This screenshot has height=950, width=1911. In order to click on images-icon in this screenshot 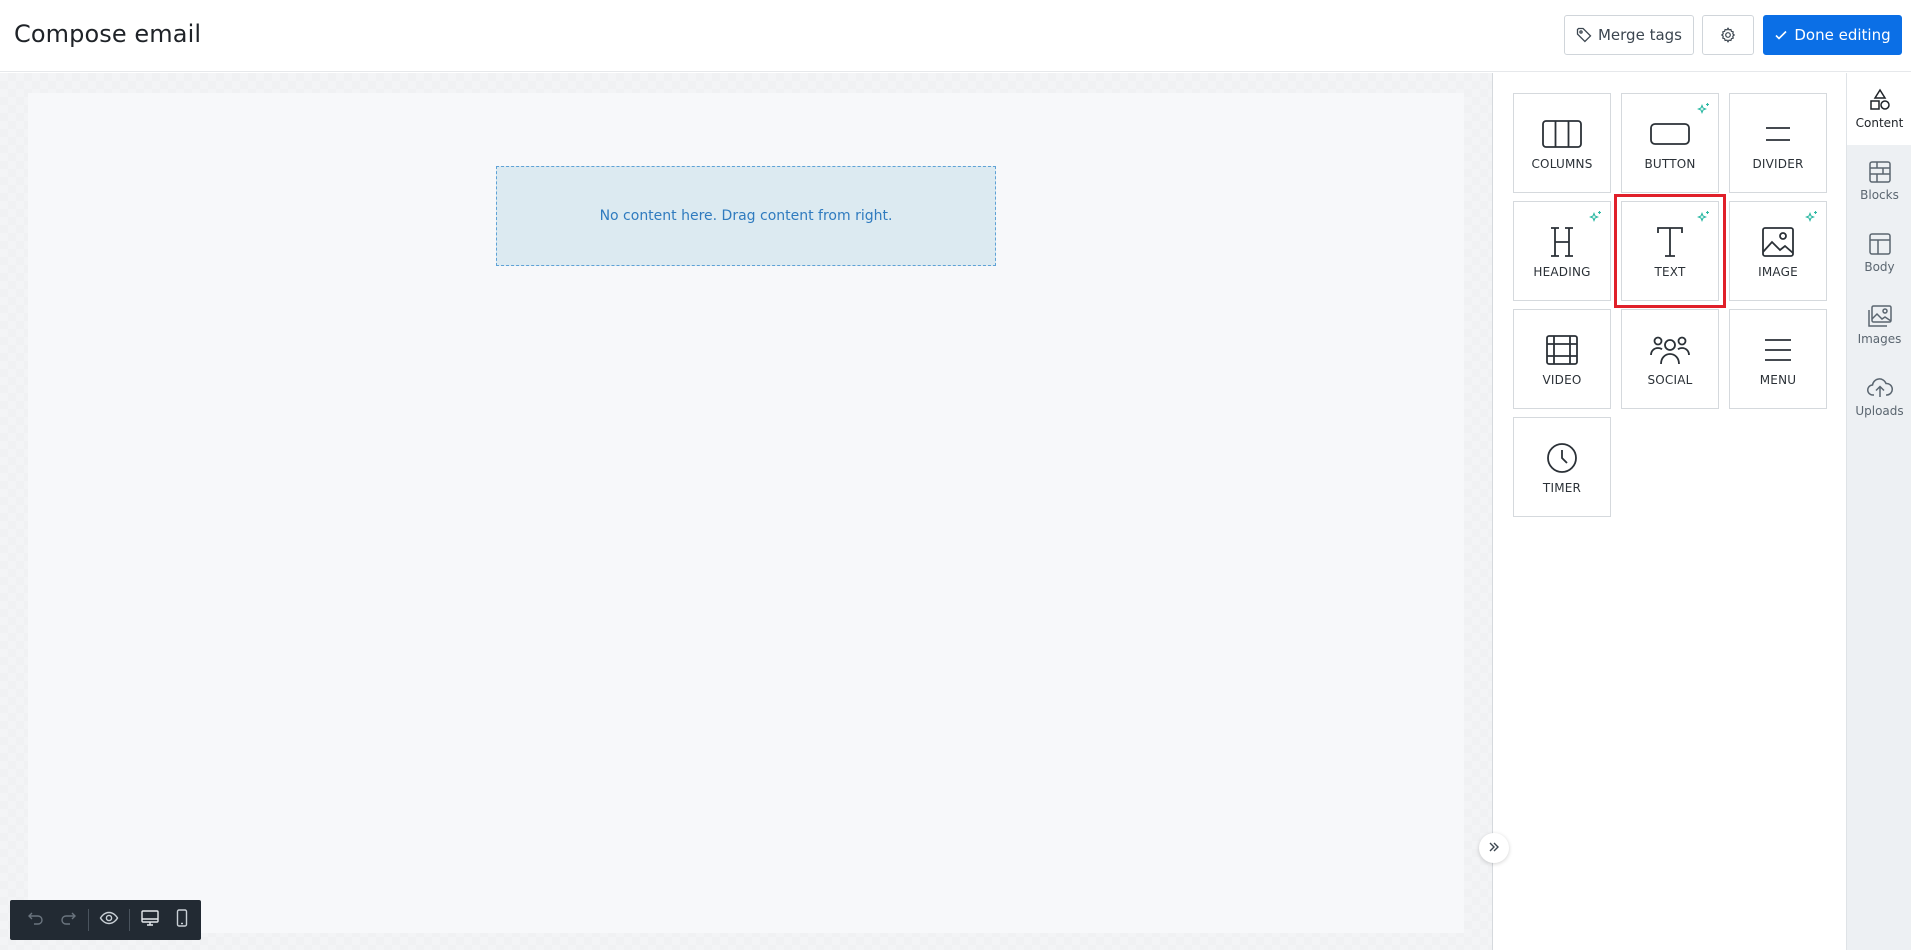, I will do `click(1880, 316)`.